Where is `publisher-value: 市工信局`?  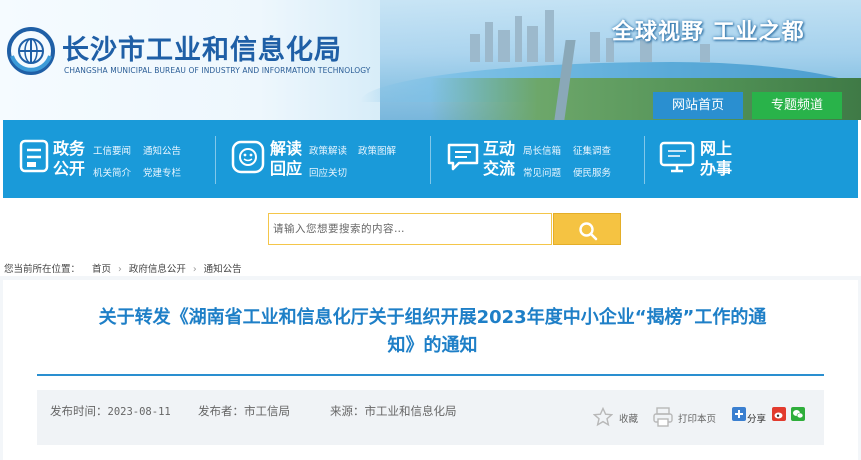 publisher-value: 市工信局 is located at coordinates (267, 411).